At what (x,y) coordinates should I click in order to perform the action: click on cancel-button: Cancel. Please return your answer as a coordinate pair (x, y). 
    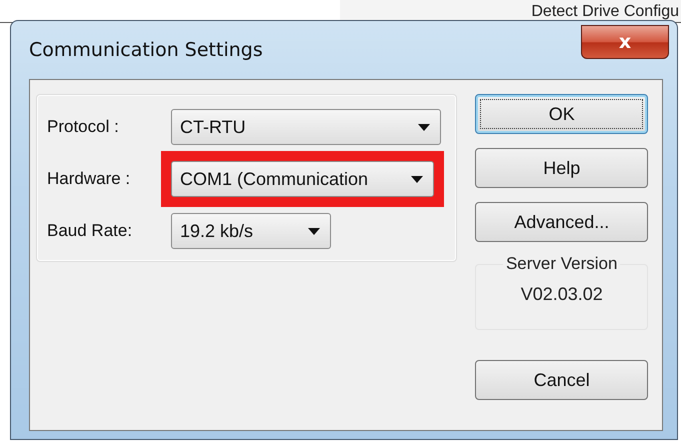
    Looking at the image, I should click on (561, 380).